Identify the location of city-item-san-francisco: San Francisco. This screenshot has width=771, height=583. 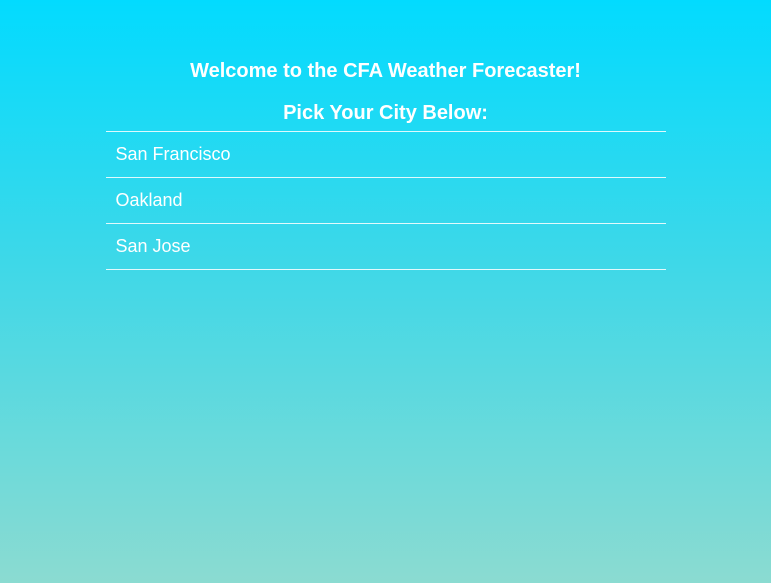
(385, 155).